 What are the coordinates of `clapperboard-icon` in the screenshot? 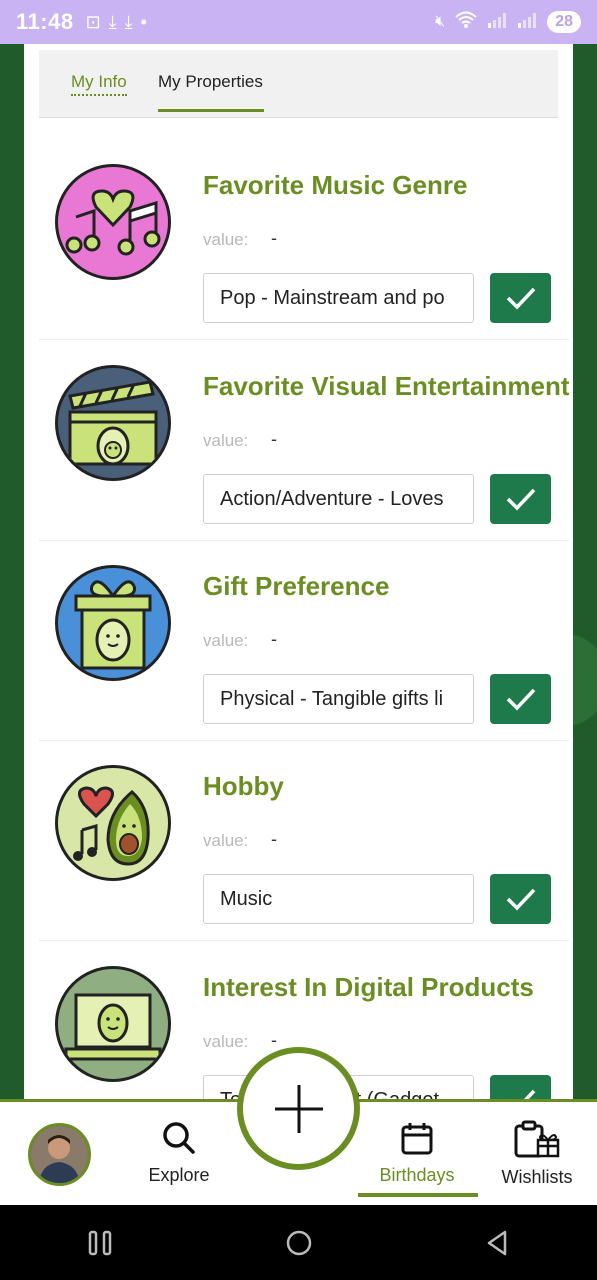 It's located at (113, 423).